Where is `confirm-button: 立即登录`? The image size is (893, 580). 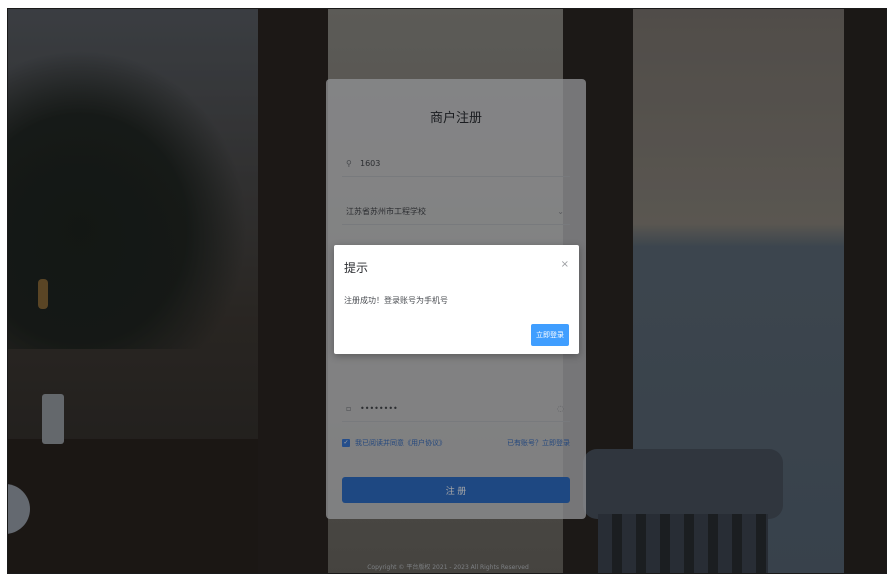
confirm-button: 立即登录 is located at coordinates (550, 335).